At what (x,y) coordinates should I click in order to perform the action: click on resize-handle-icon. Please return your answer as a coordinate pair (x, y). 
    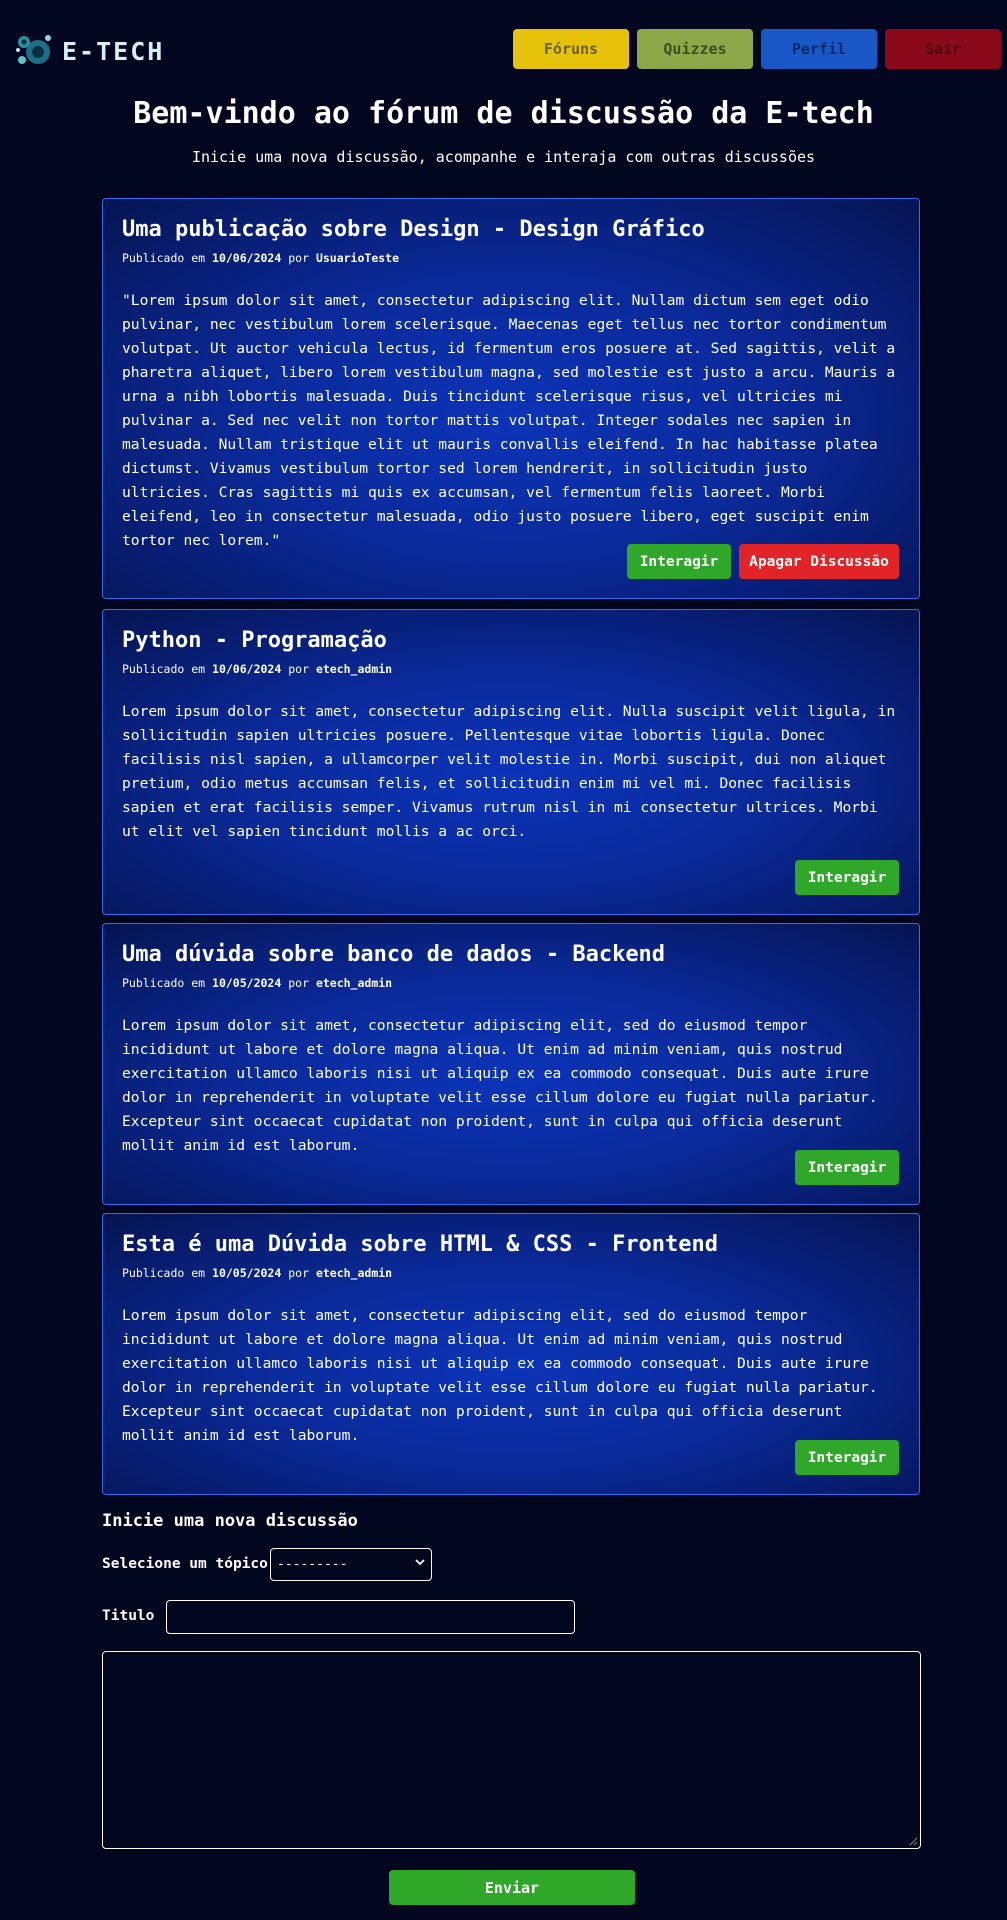
    Looking at the image, I should click on (913, 1841).